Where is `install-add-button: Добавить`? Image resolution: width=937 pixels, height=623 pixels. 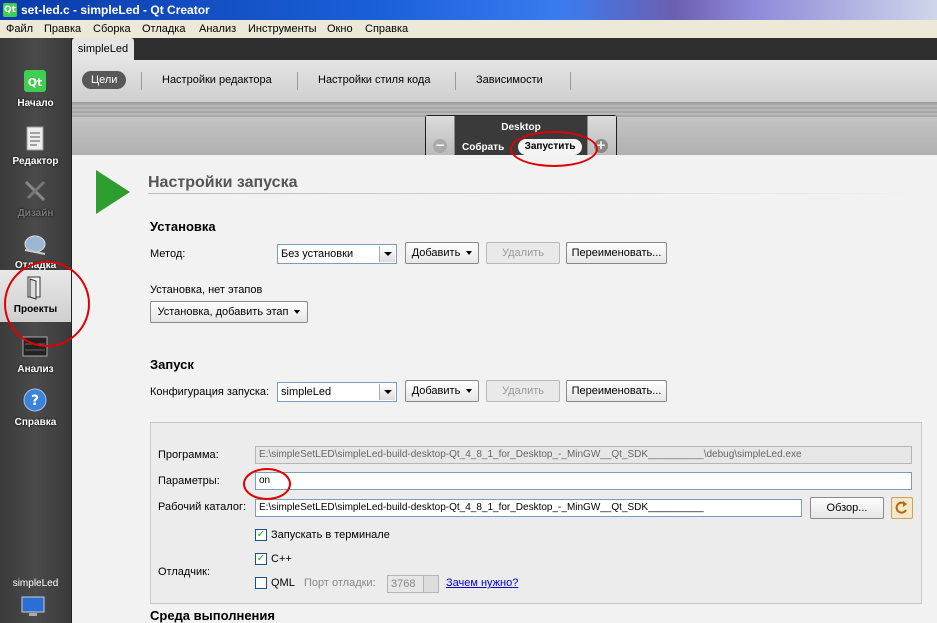 install-add-button: Добавить is located at coordinates (442, 253).